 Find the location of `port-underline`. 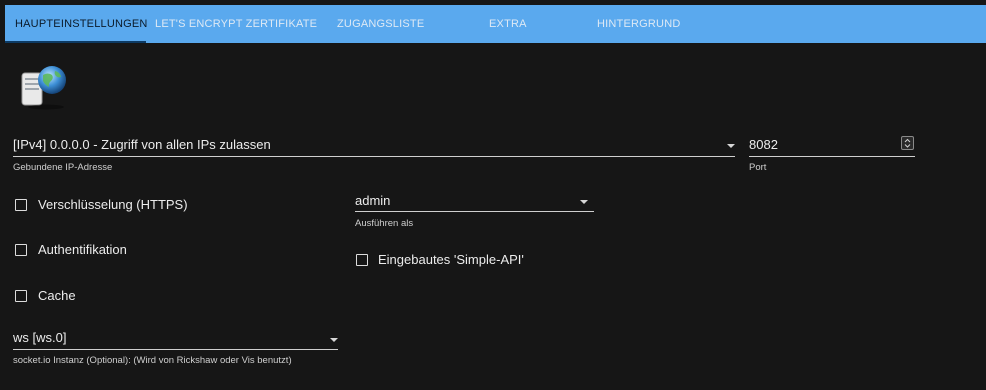

port-underline is located at coordinates (832, 156).